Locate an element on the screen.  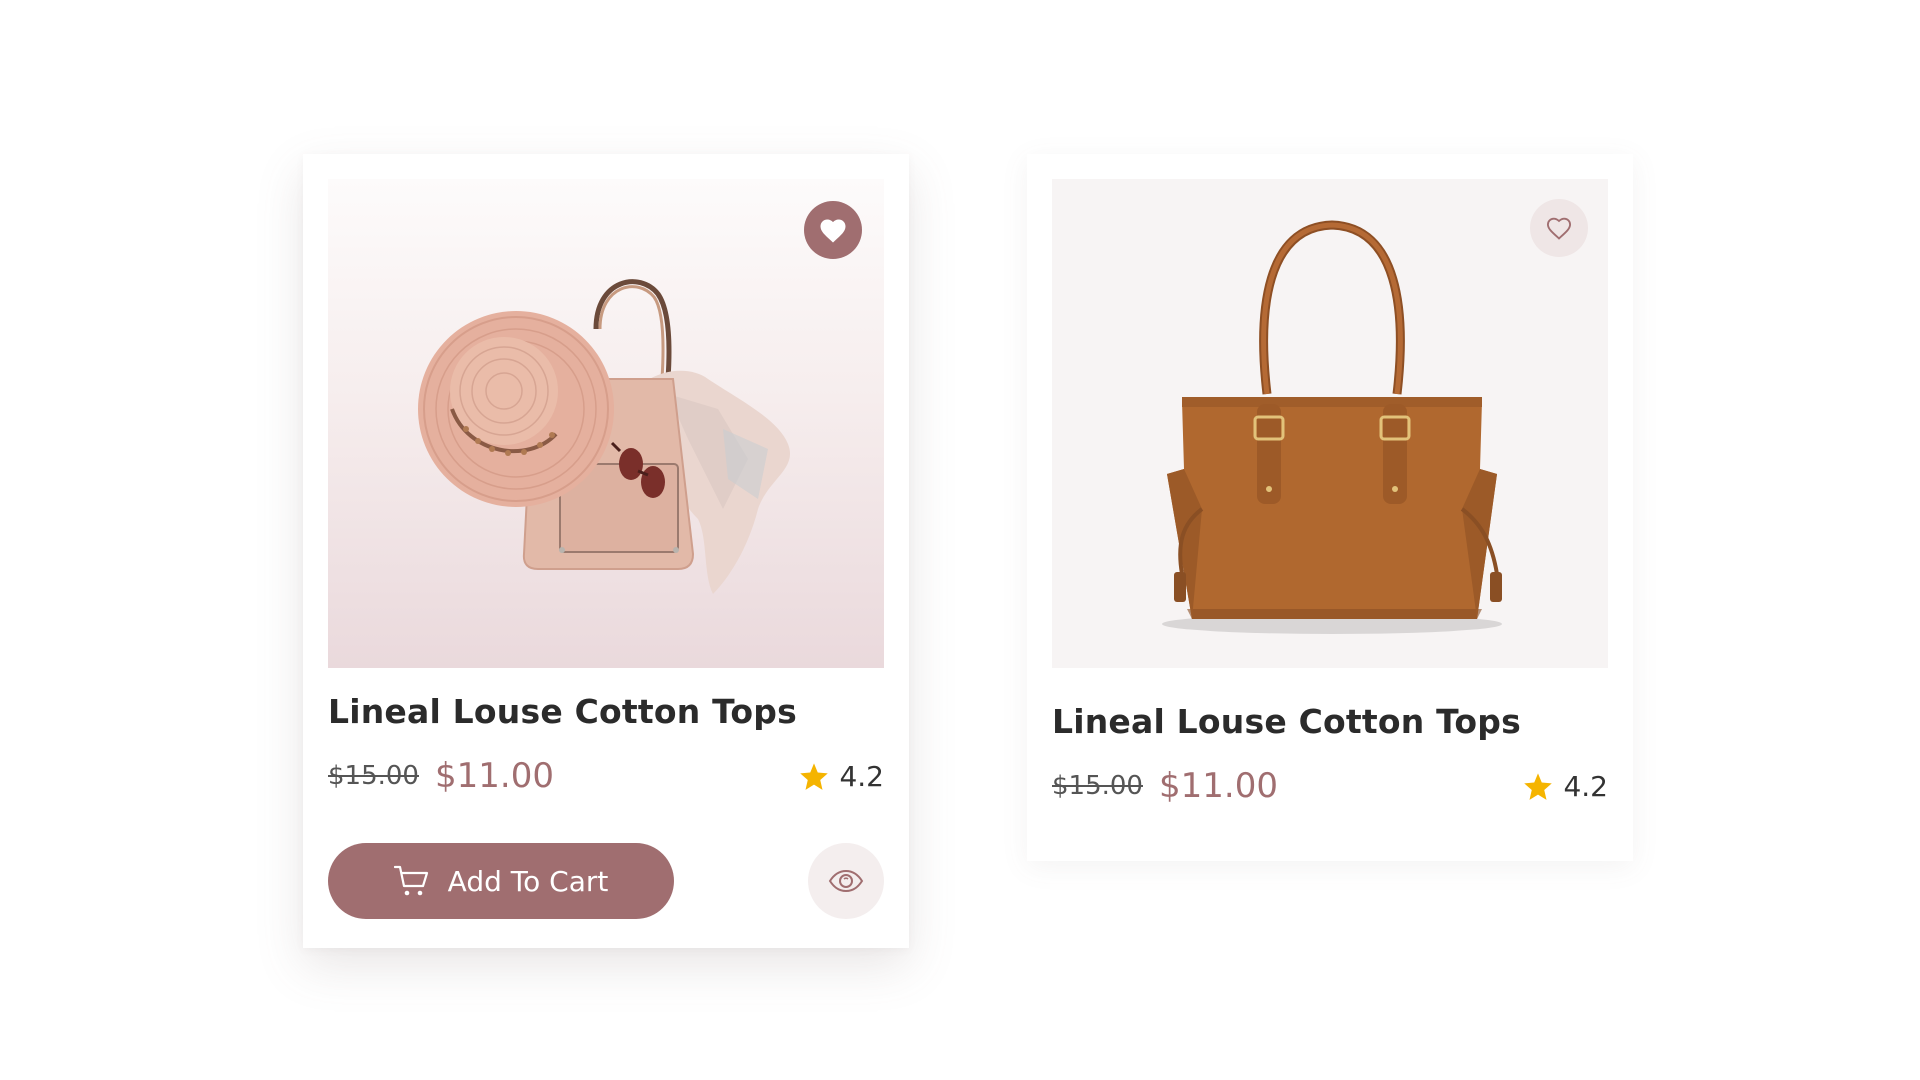
quick-view-button is located at coordinates (846, 881).